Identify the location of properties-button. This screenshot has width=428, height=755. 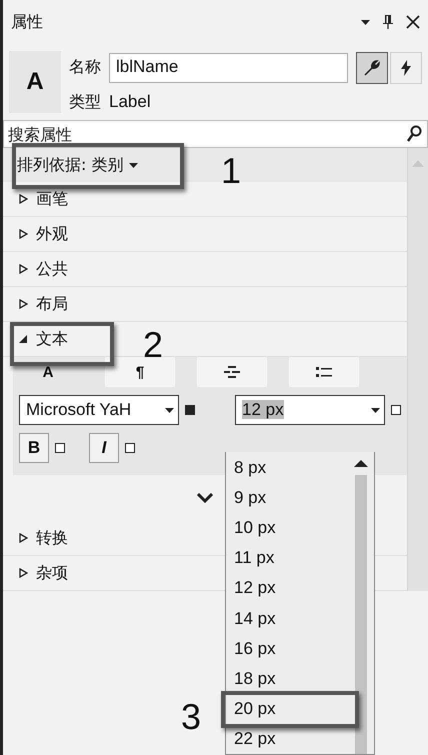
(372, 68).